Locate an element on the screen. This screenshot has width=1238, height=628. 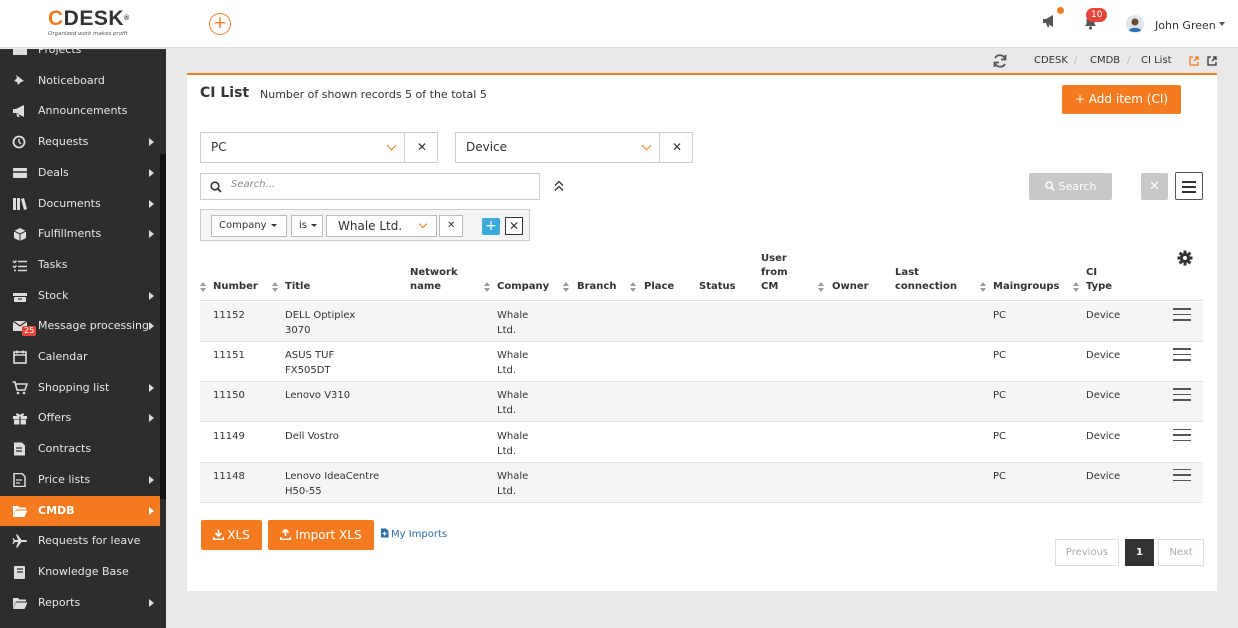
maingroup-select: PC ✕ is located at coordinates (319, 147).